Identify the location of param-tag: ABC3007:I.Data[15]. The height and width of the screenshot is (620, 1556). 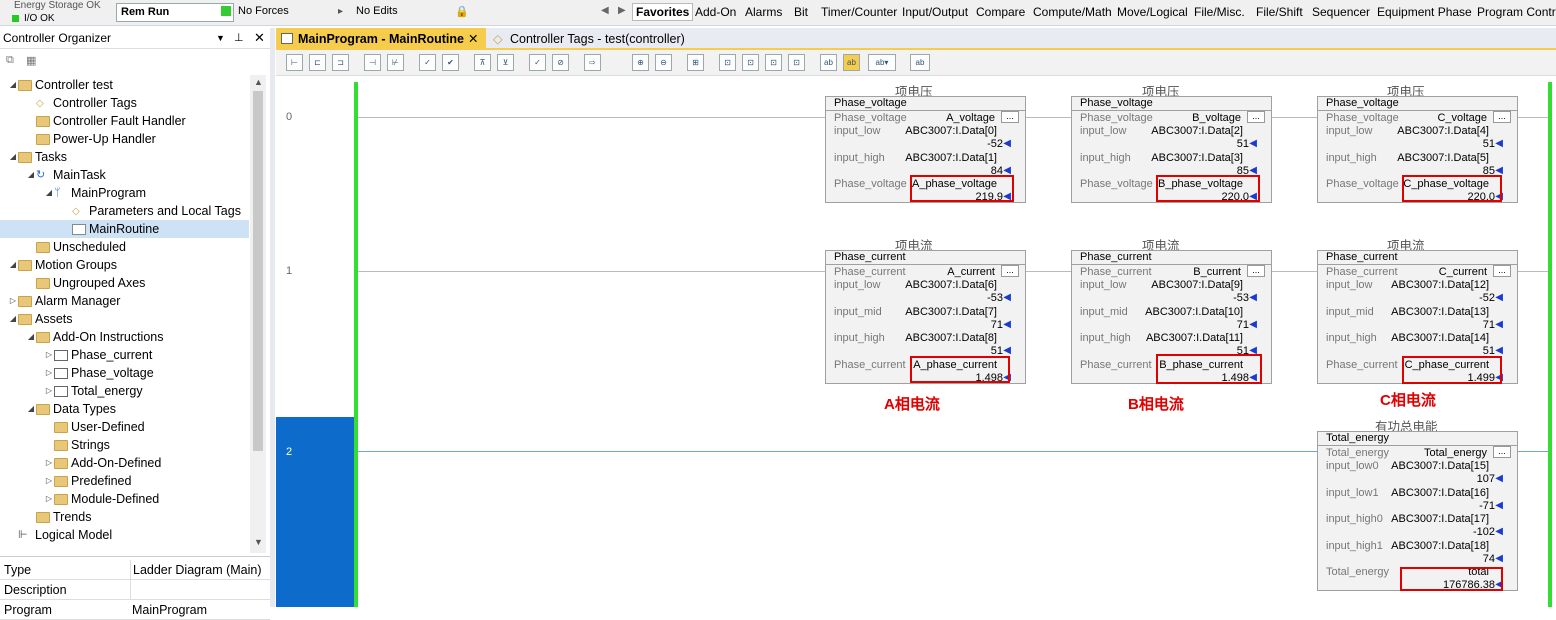
(1440, 466).